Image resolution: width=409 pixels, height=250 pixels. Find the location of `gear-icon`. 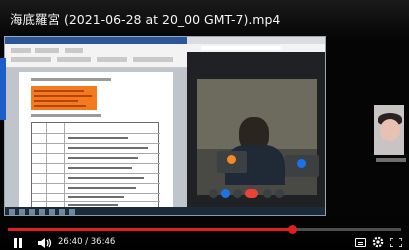

gear-icon is located at coordinates (378, 242).